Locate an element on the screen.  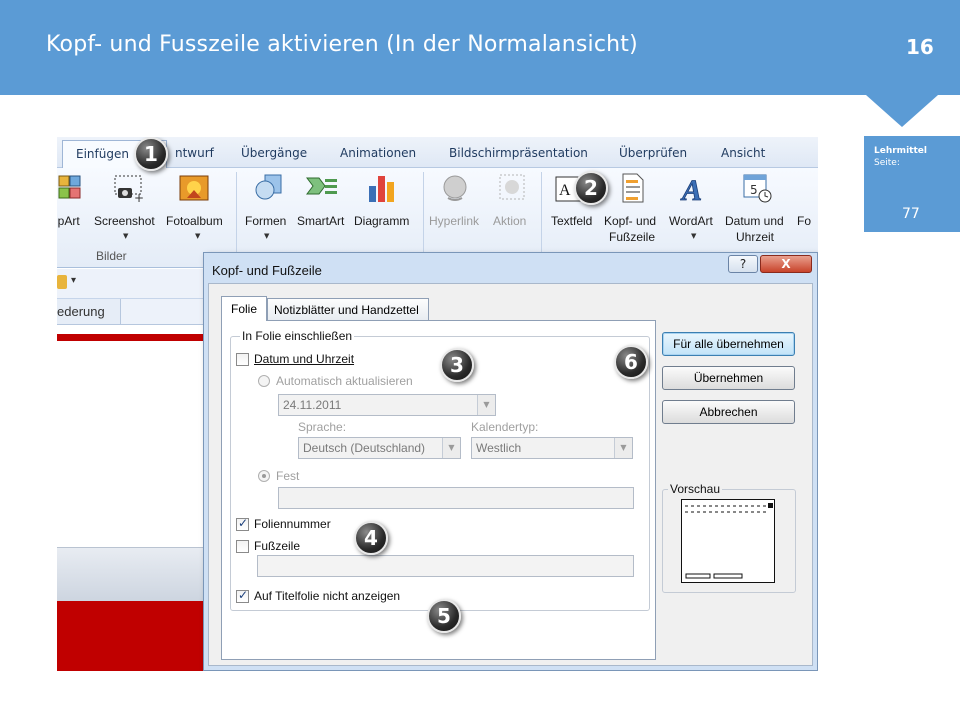
date-time-label: Datum und Uhrzeit is located at coordinates (304, 359).